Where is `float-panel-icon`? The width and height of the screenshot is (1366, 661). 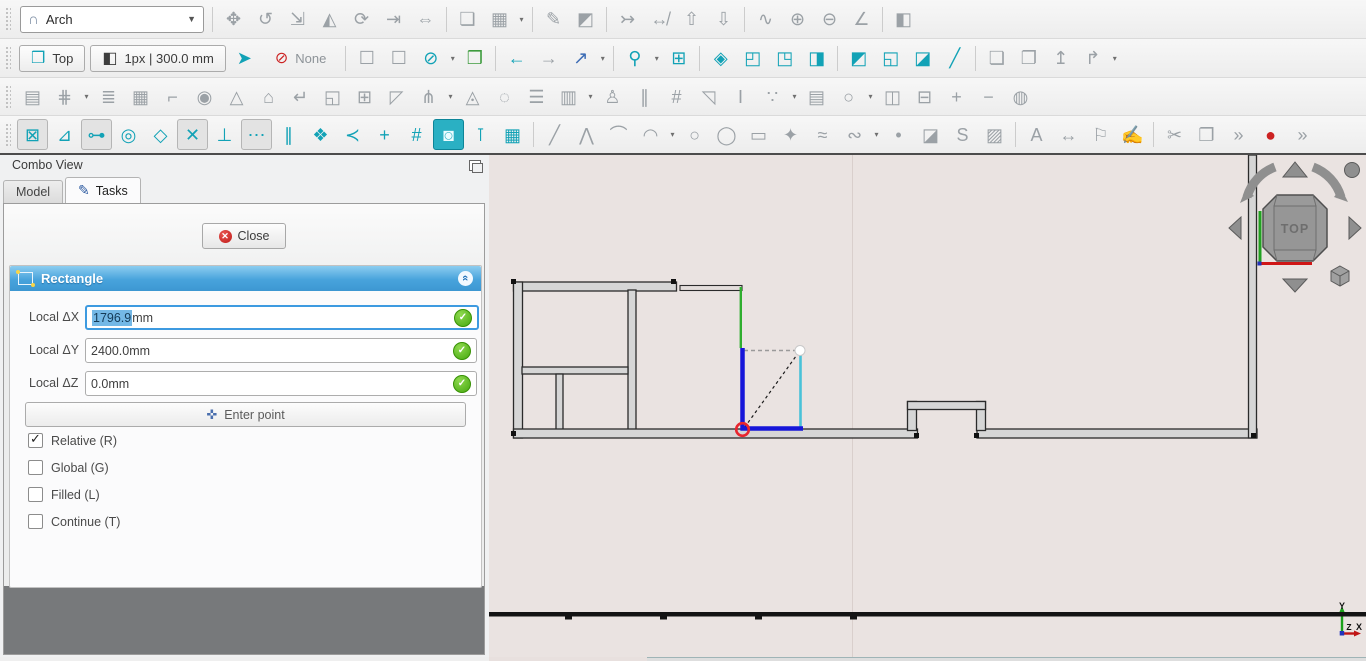 float-panel-icon is located at coordinates (476, 166).